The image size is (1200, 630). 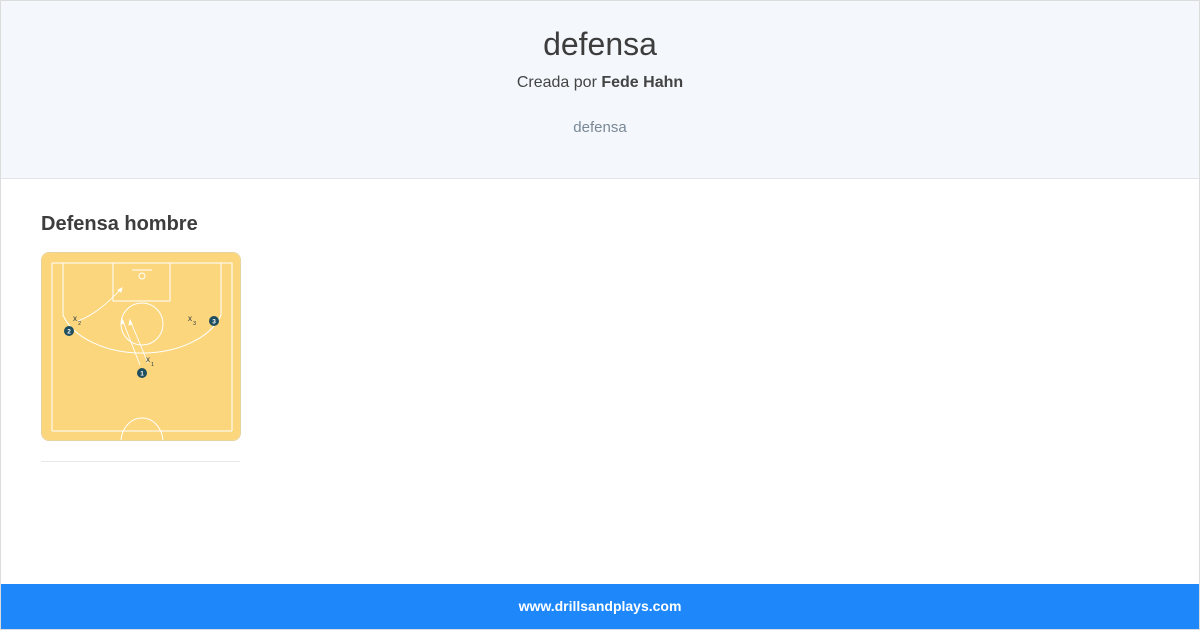 What do you see at coordinates (642, 82) in the screenshot?
I see `author-name: Fede Hahn` at bounding box center [642, 82].